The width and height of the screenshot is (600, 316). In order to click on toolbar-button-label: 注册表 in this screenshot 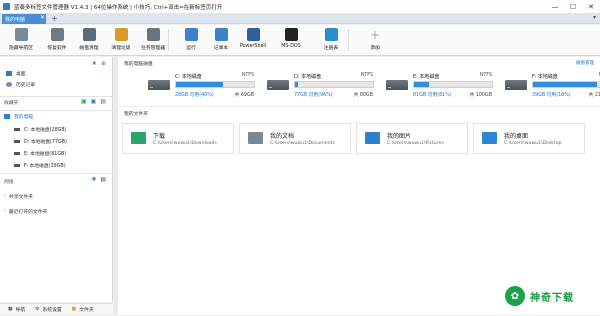, I will do `click(331, 48)`.